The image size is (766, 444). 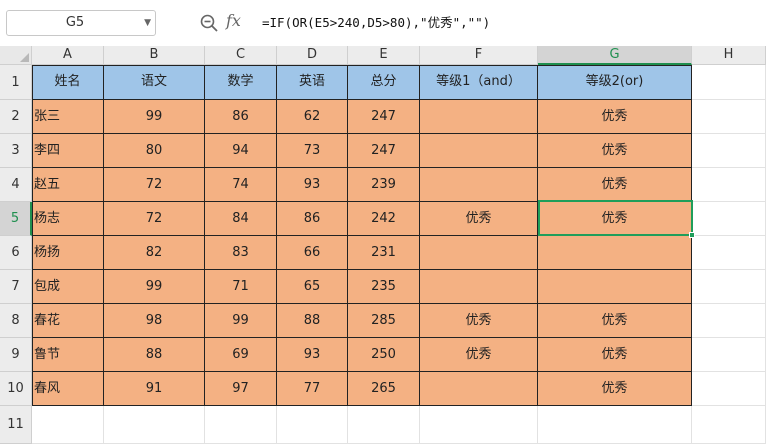 I want to click on table-header-cell: 数学, so click(x=241, y=82).